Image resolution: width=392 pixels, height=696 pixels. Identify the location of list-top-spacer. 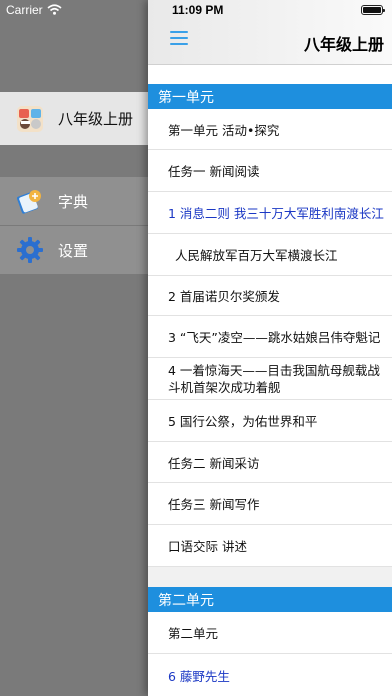
(270, 74).